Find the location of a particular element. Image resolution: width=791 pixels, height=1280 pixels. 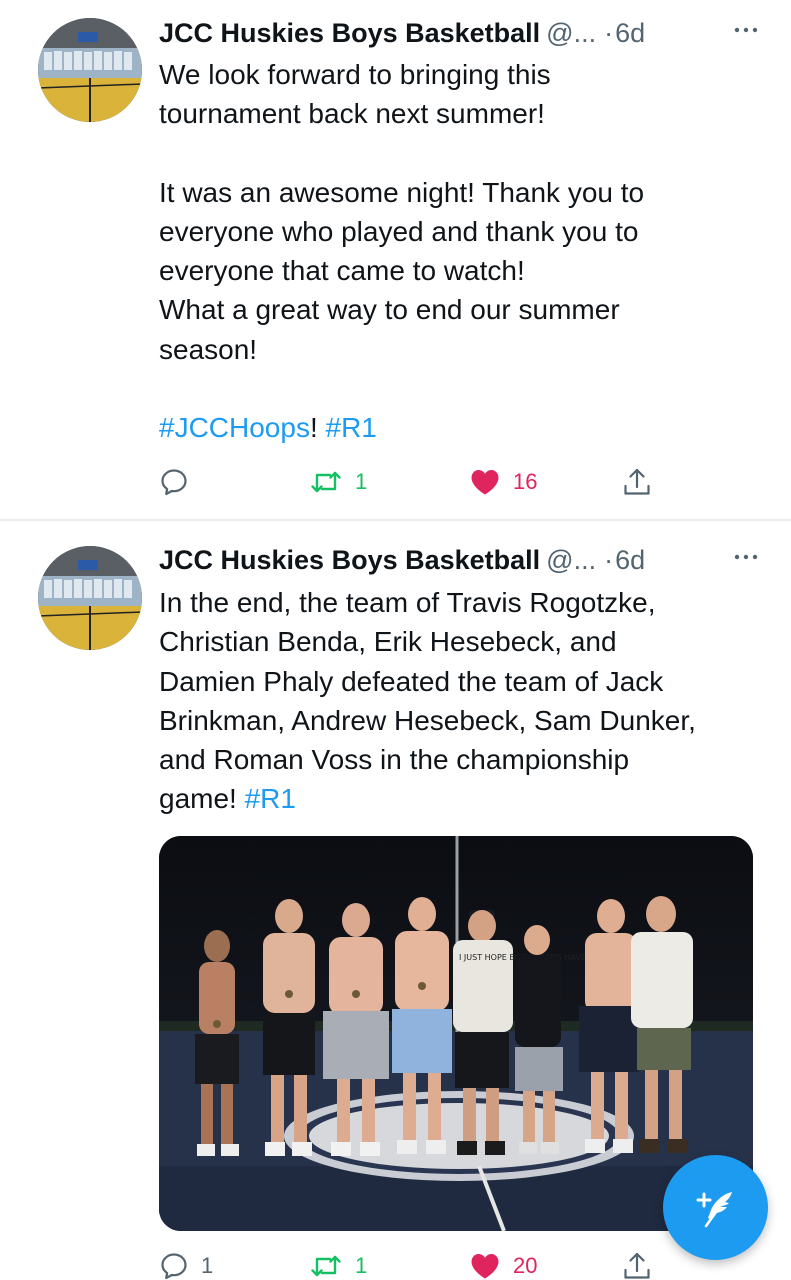

like-button: 16 is located at coordinates (503, 482).